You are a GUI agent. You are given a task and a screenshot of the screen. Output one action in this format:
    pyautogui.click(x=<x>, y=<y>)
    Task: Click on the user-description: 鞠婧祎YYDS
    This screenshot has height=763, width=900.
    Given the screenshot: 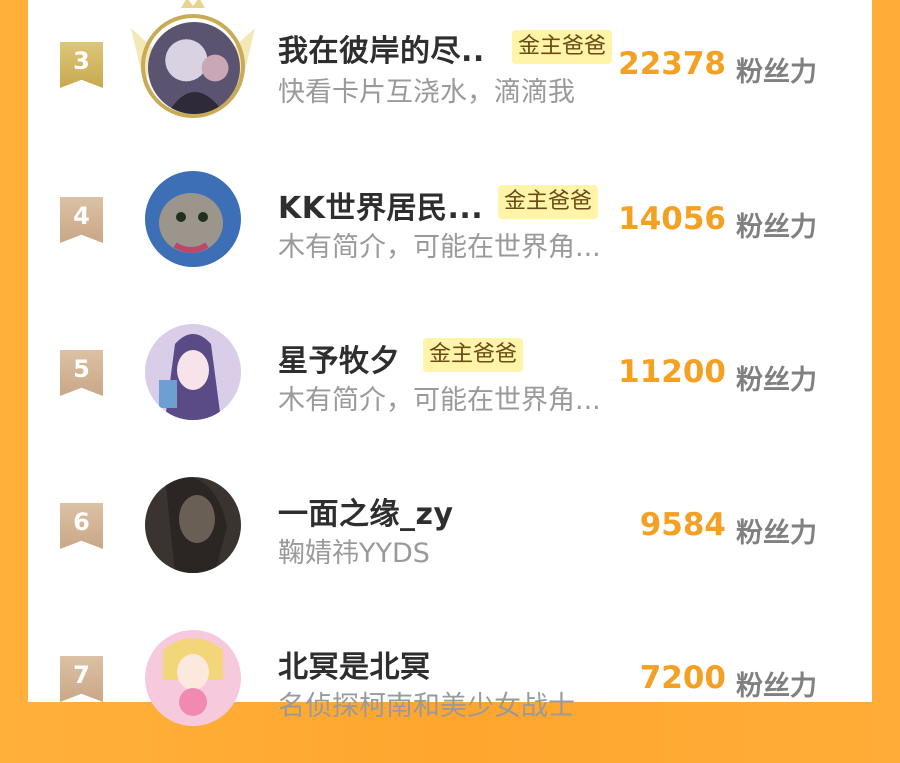 What is the action you would take?
    pyautogui.click(x=354, y=553)
    